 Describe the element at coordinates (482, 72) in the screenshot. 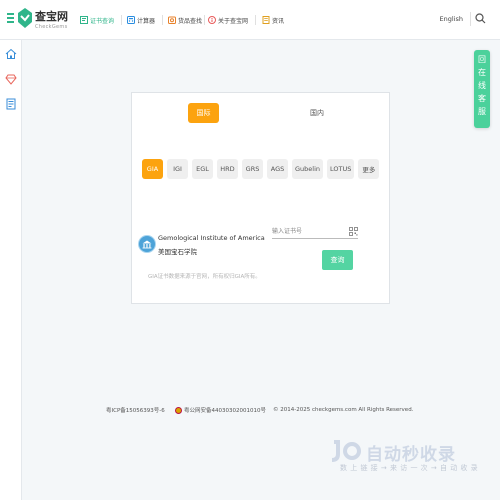

I see `service-char: 在` at that location.